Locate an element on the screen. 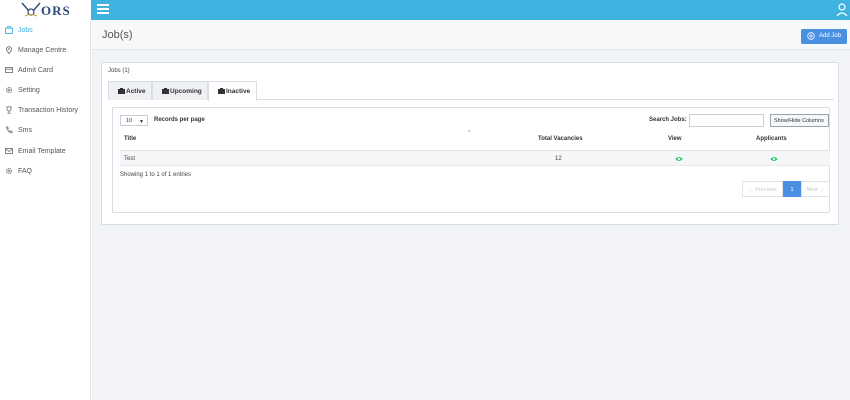 This screenshot has height=400, width=850. sidebar-item-email-template: Email Template is located at coordinates (45, 152).